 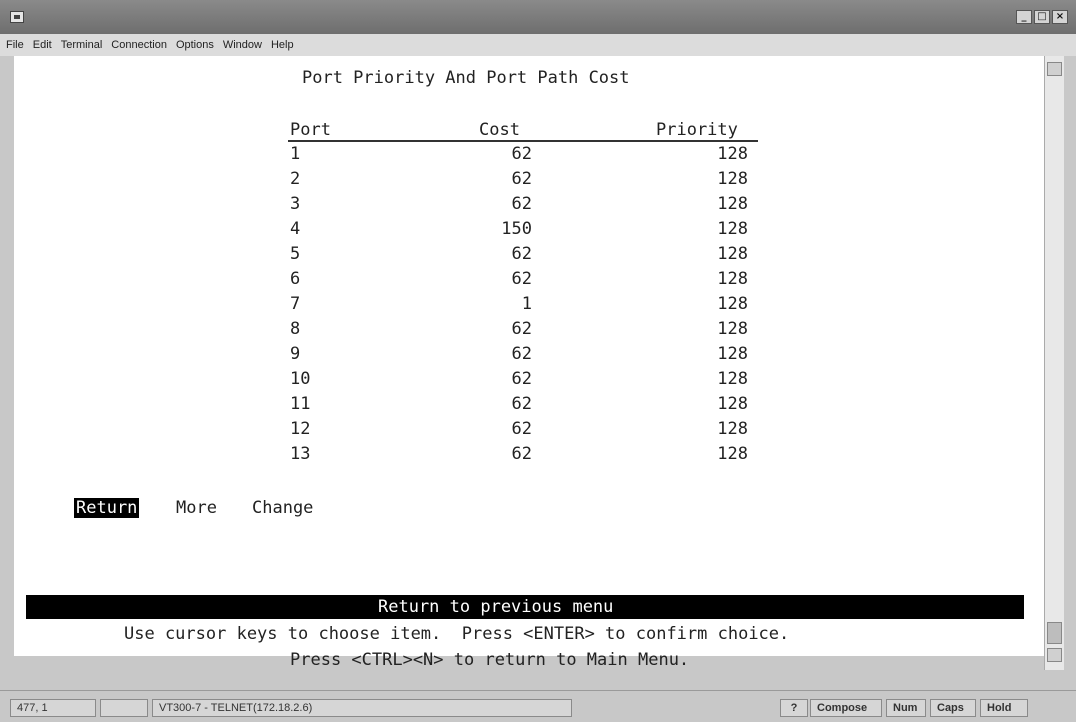 I want to click on app-icon, so click(x=17, y=17).